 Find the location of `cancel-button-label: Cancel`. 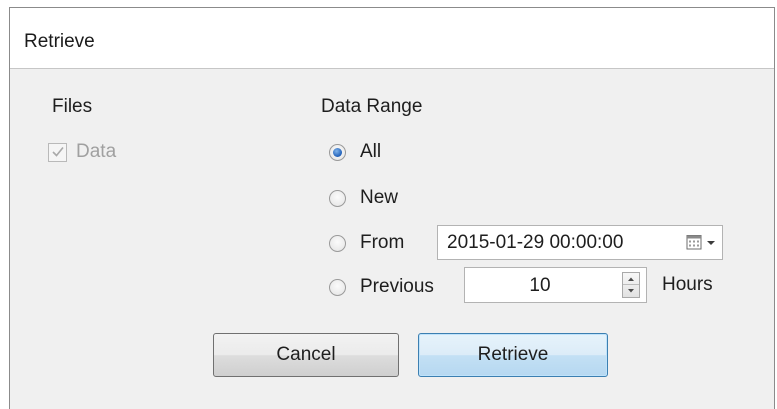

cancel-button-label: Cancel is located at coordinates (305, 355).